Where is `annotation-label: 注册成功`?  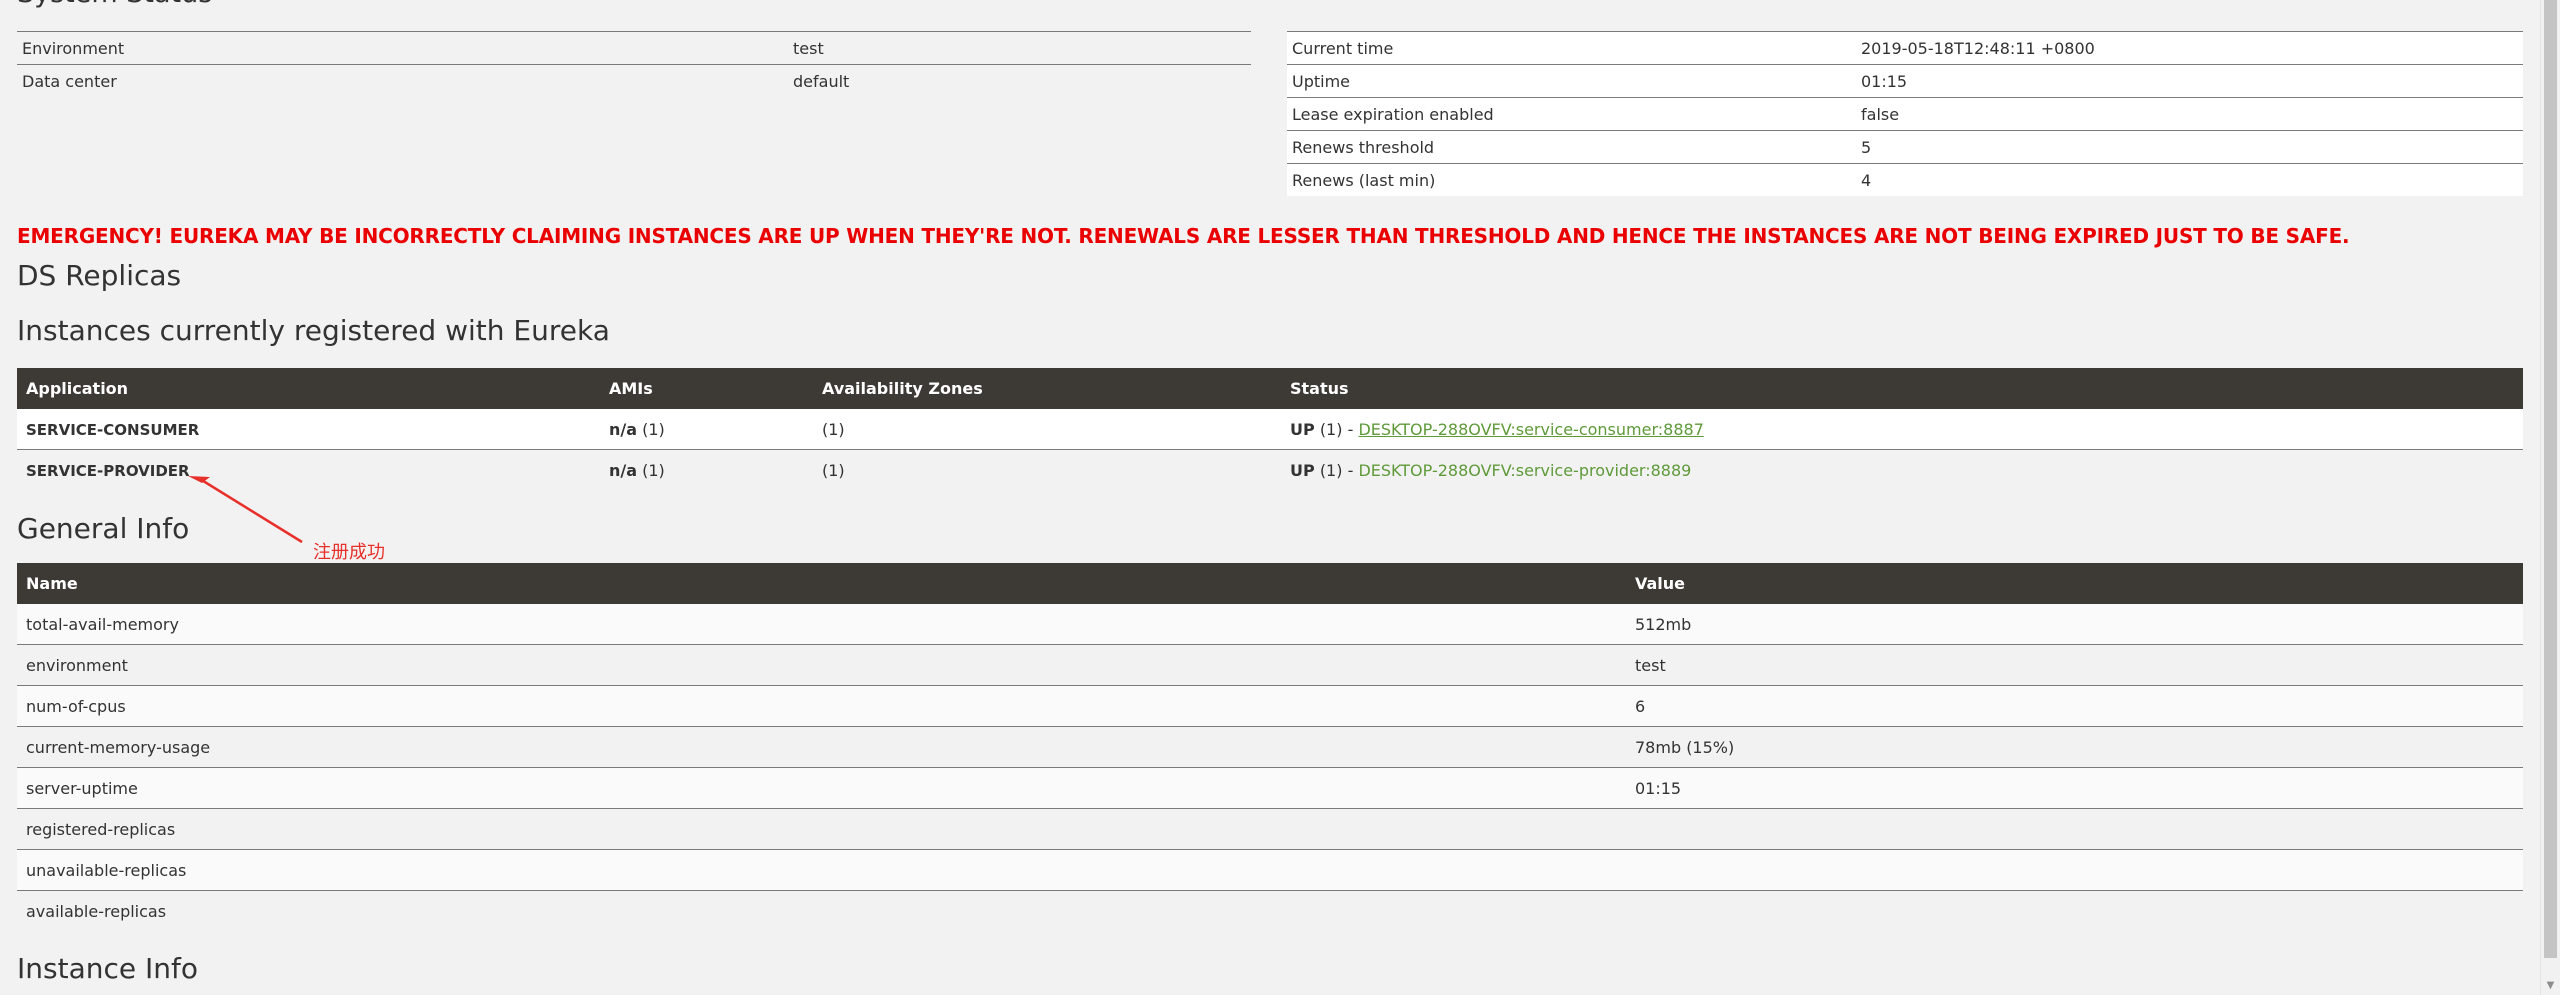
annotation-label: 注册成功 is located at coordinates (349, 552).